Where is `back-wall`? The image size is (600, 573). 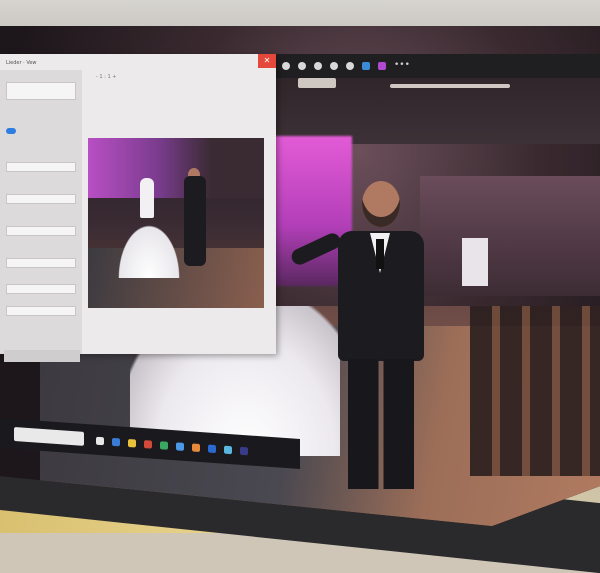
back-wall is located at coordinates (510, 236).